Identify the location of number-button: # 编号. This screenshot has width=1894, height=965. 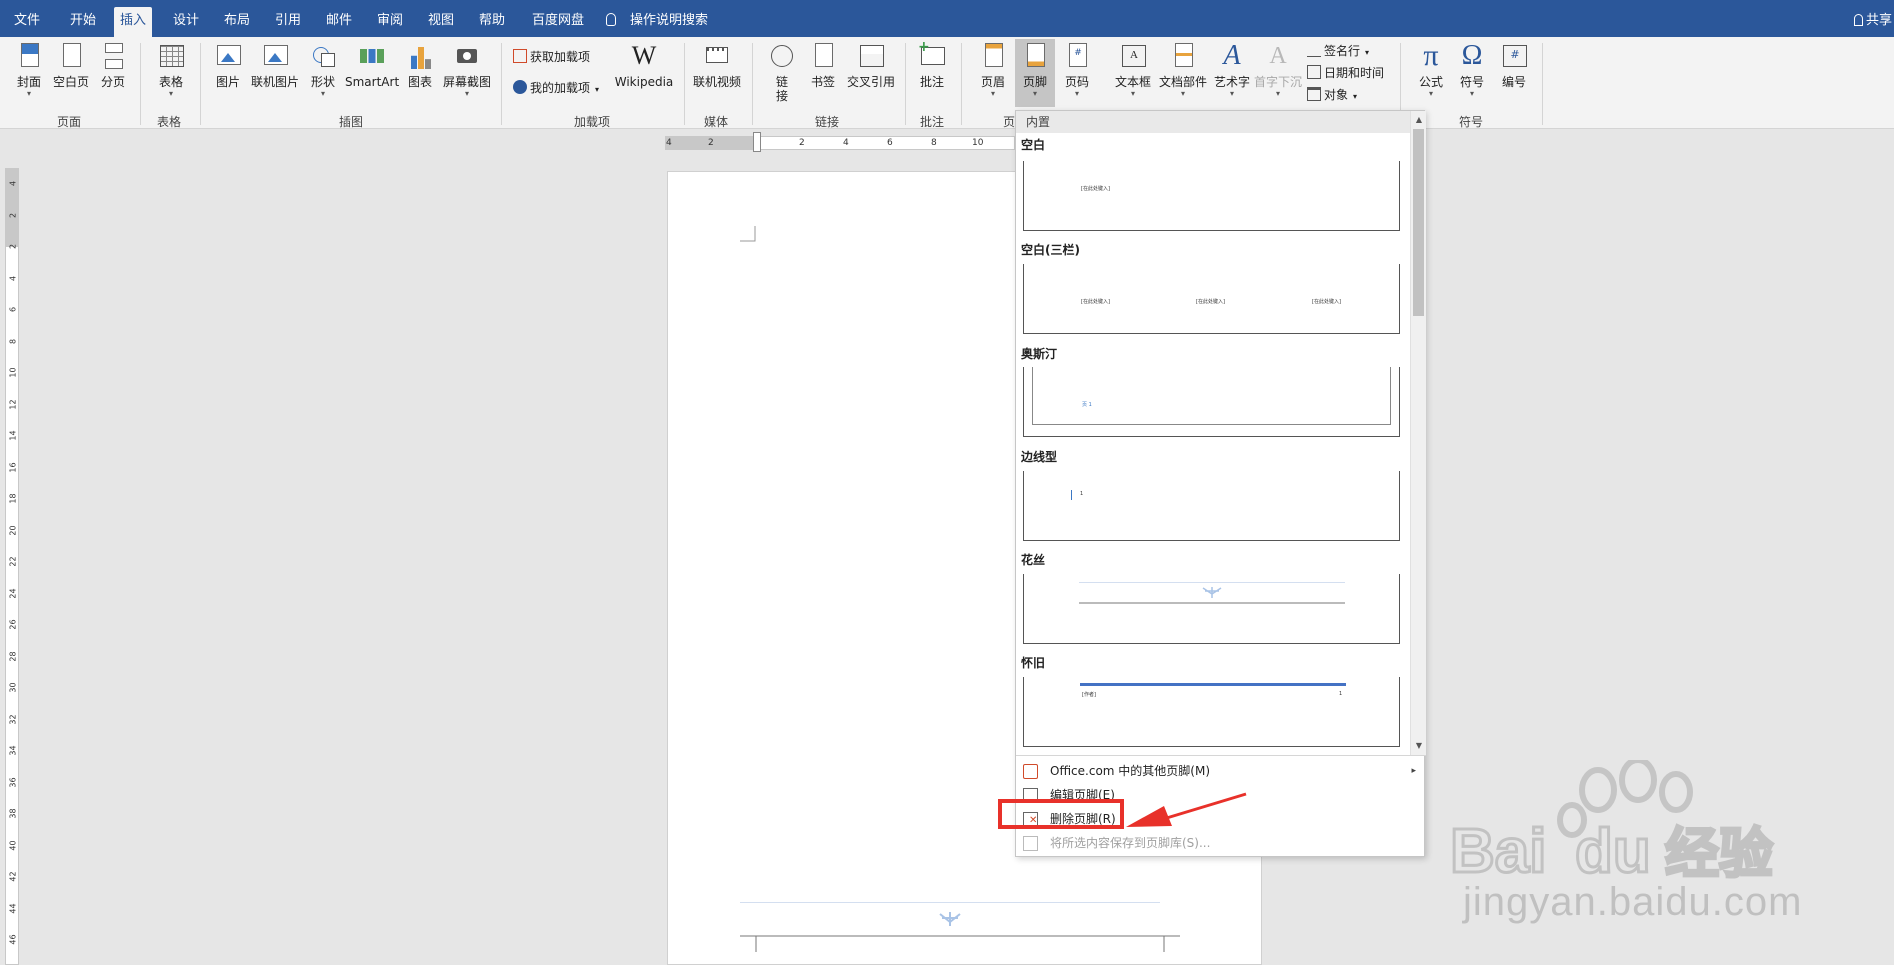
(1514, 65).